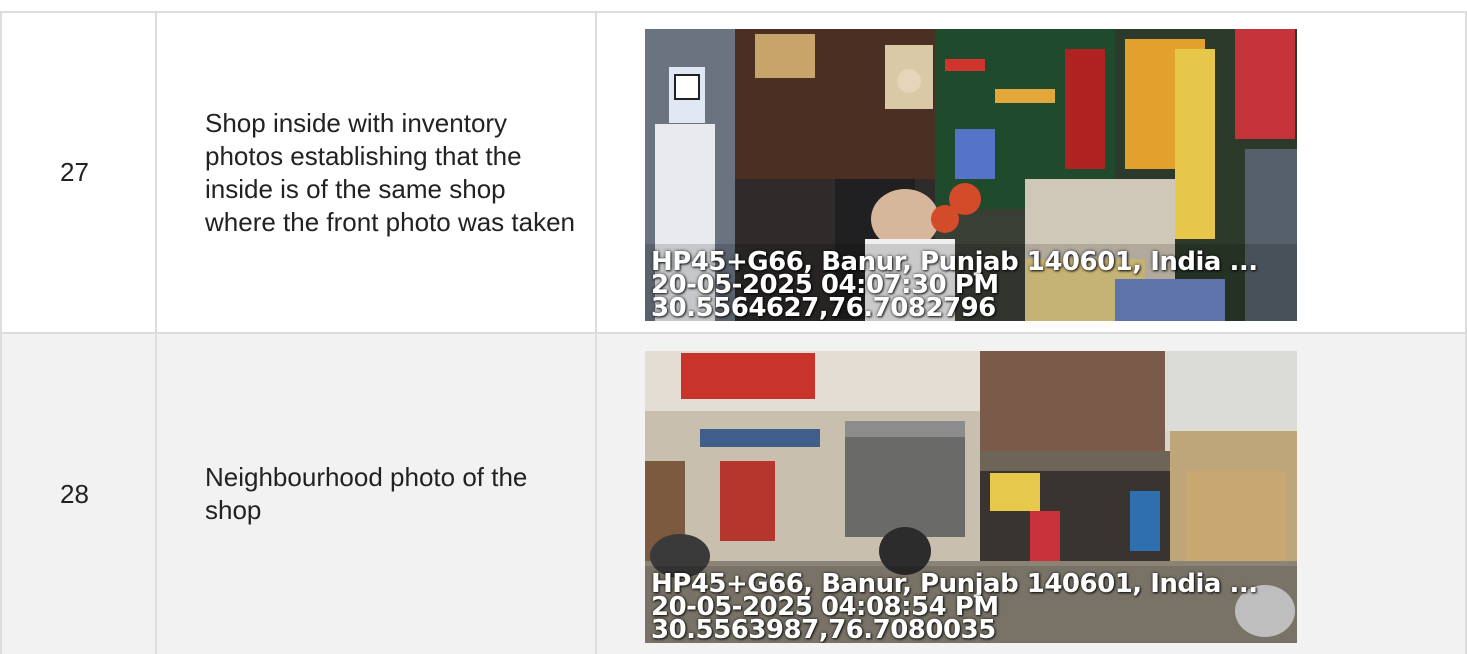  Describe the element at coordinates (823, 629) in the screenshot. I see `photo-coordinates: 30.5563987,76.7080035` at that location.